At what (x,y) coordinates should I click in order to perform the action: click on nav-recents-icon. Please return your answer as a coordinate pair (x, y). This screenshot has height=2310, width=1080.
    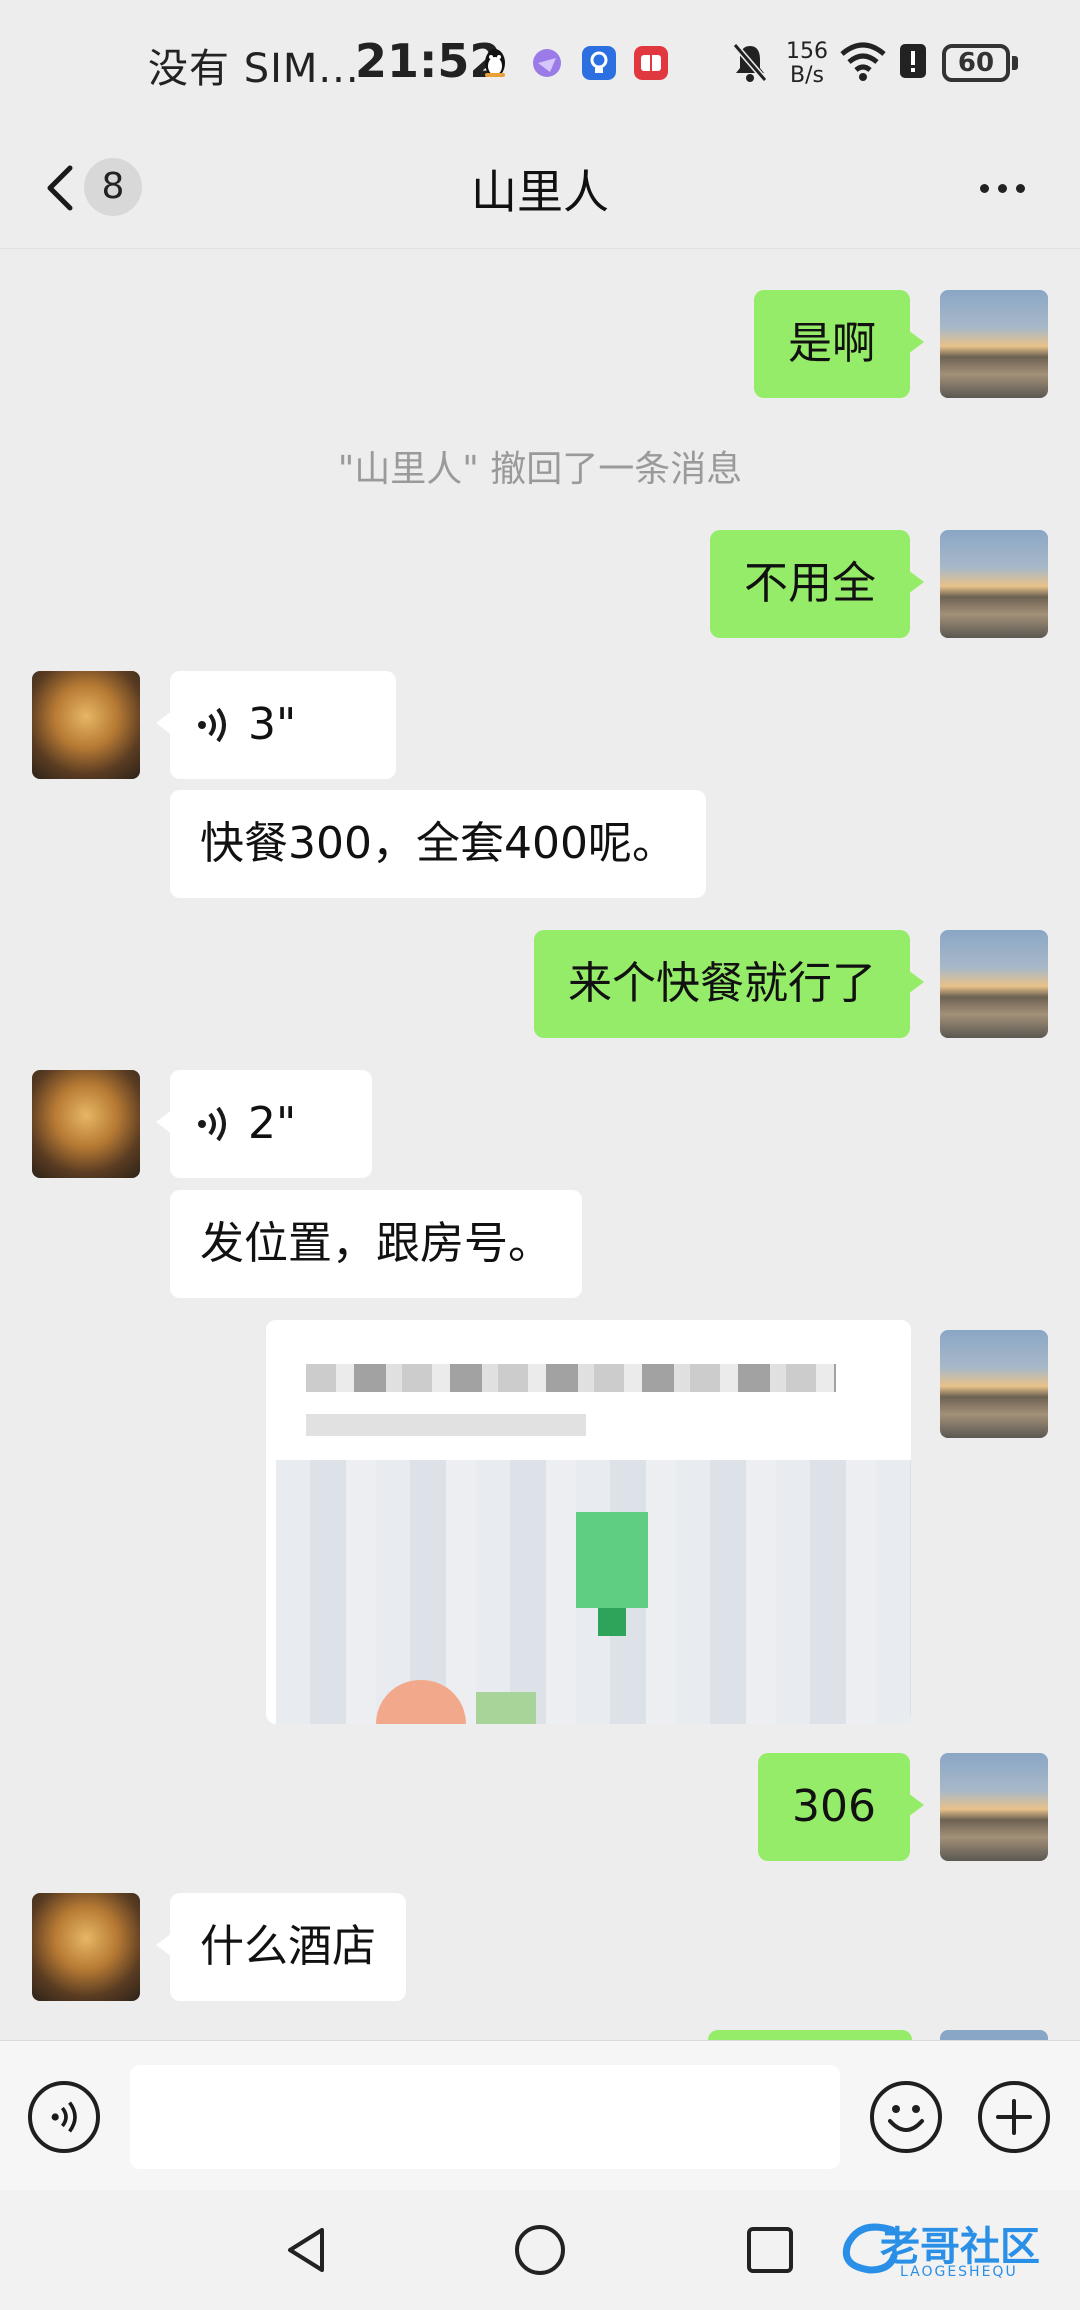
    Looking at the image, I should click on (770, 2250).